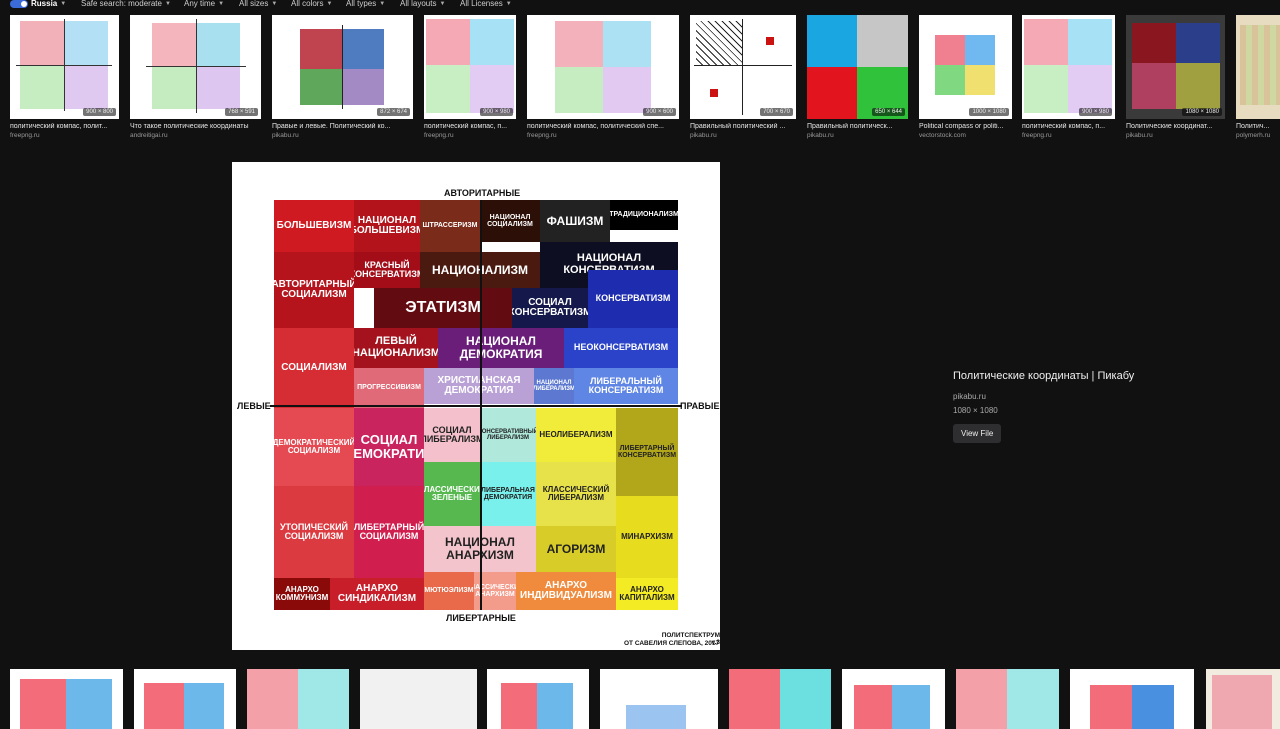 The width and height of the screenshot is (1280, 729). Describe the element at coordinates (479, 386) in the screenshot. I see `grid-cell: ХРИСТИАНСКАЯ ДЕМОКРАТИЯ` at that location.